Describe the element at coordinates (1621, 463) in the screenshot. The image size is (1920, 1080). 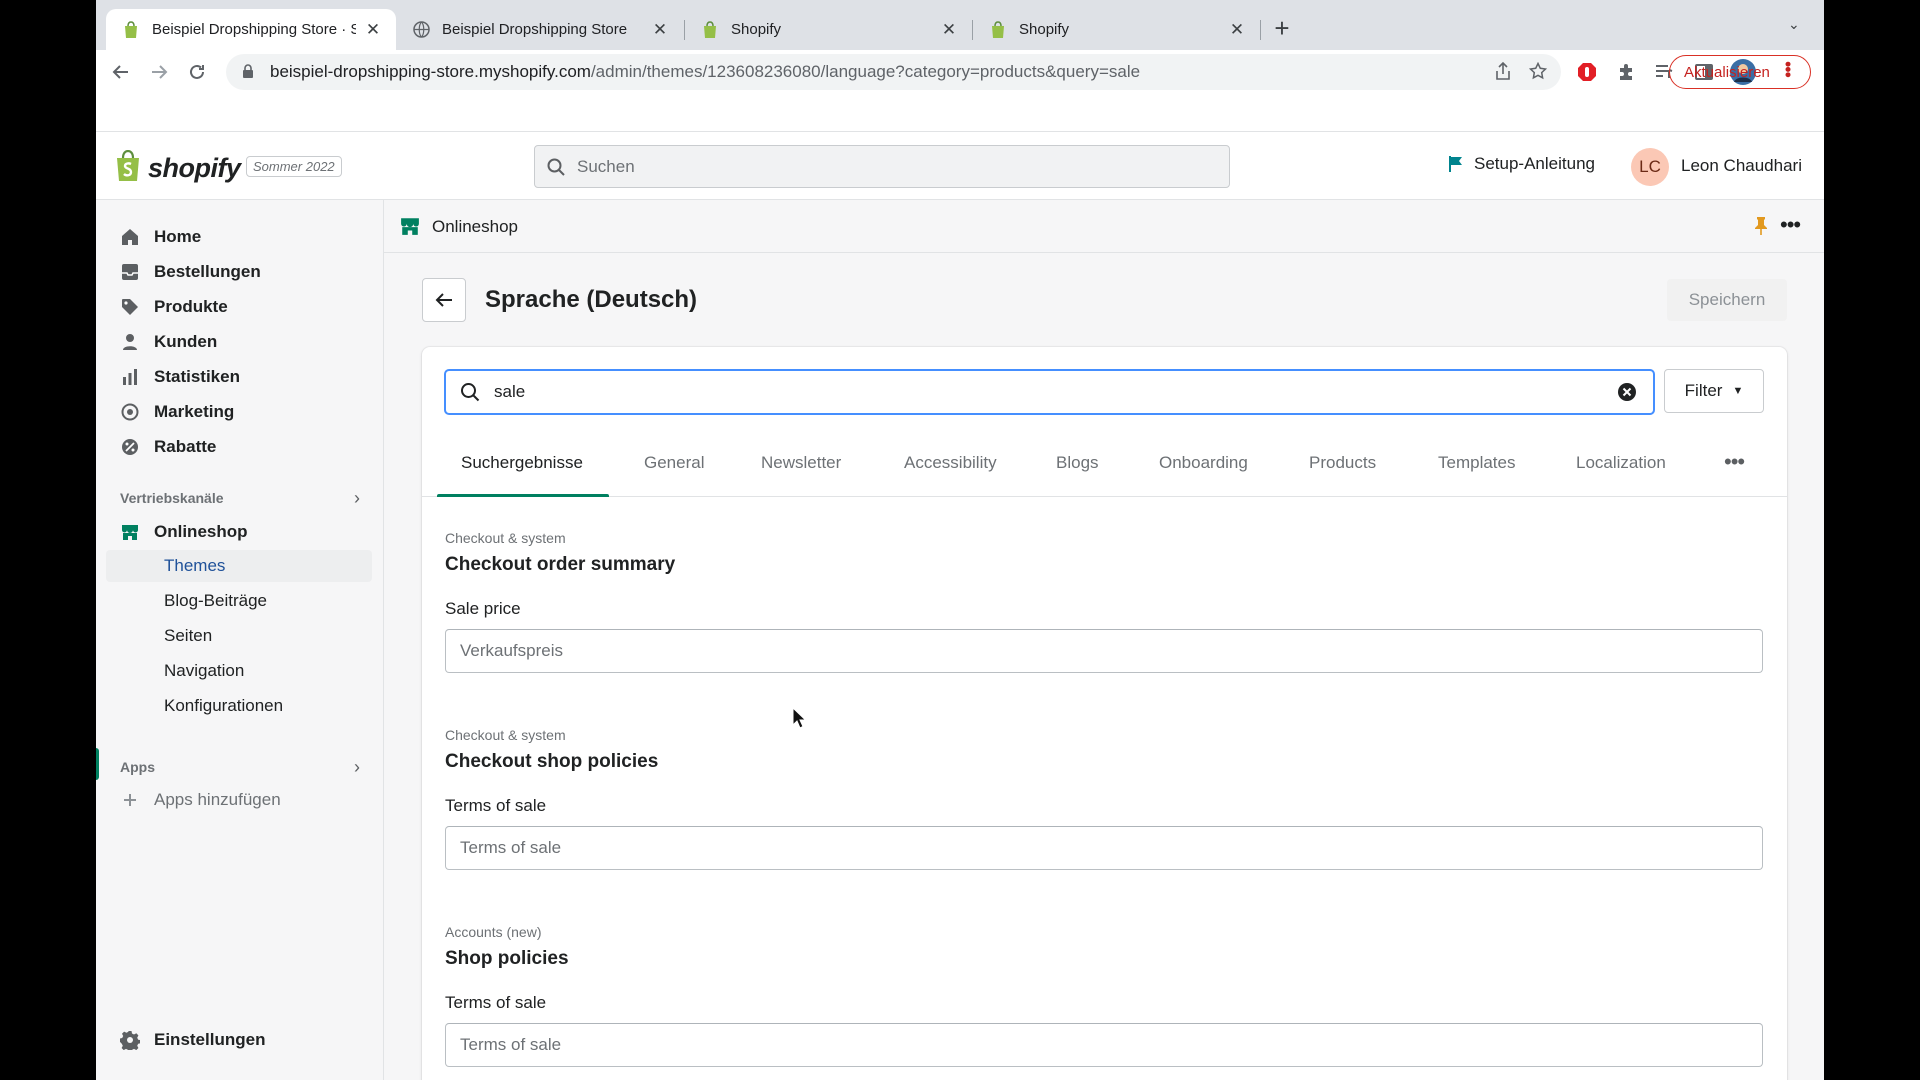
I see `tab-localization: Localization` at that location.